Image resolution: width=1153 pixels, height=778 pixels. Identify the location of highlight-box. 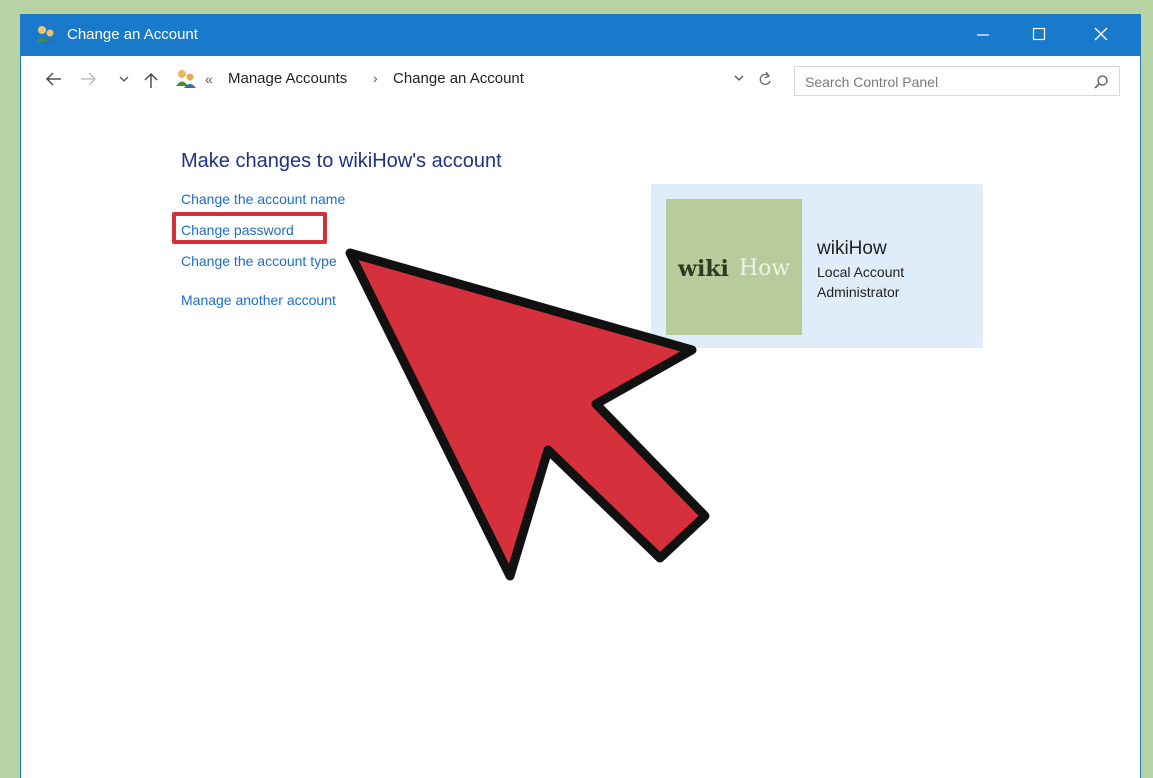
(249, 228).